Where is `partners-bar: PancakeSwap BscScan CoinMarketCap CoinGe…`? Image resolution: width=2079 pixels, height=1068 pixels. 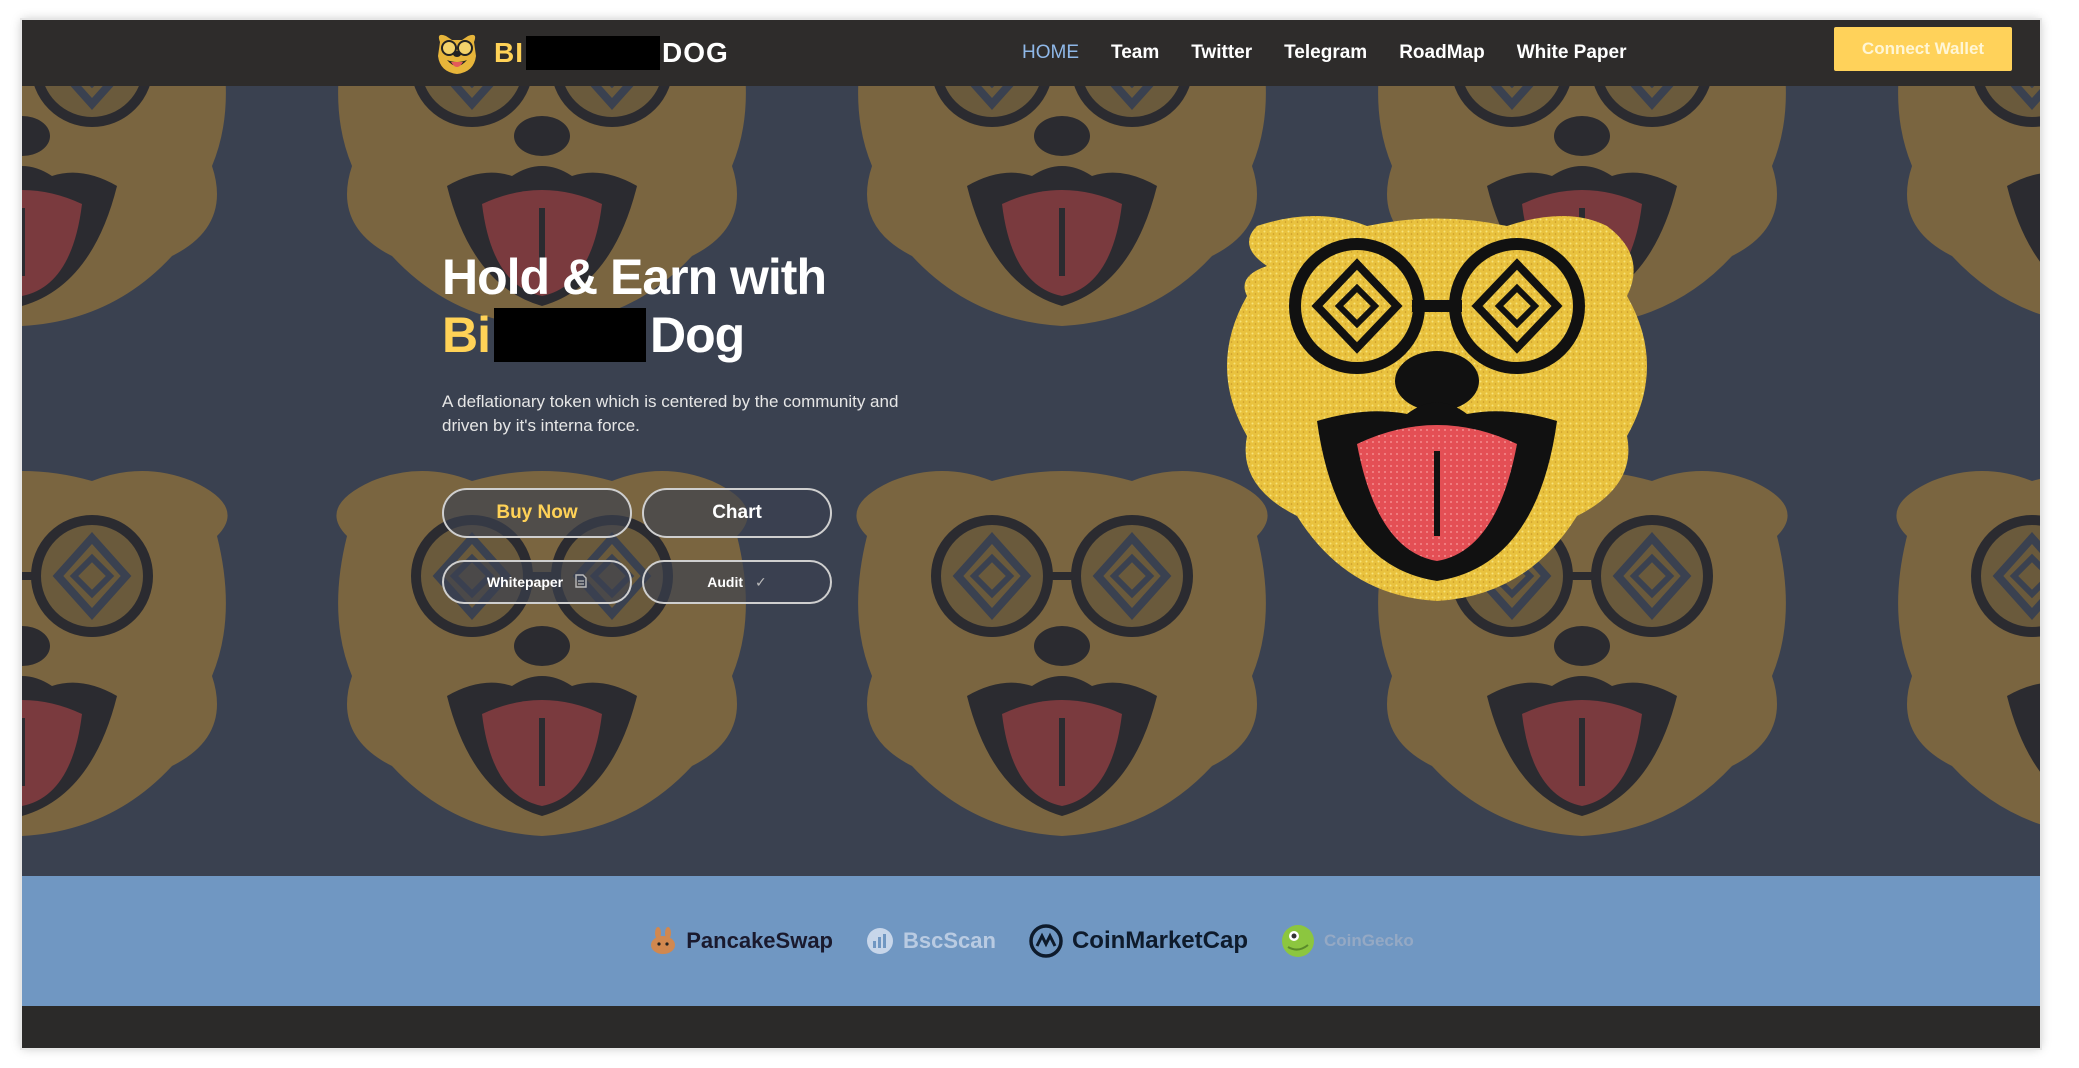
partners-bar: PancakeSwap BscScan CoinMarketCap CoinGe… is located at coordinates (1031, 941).